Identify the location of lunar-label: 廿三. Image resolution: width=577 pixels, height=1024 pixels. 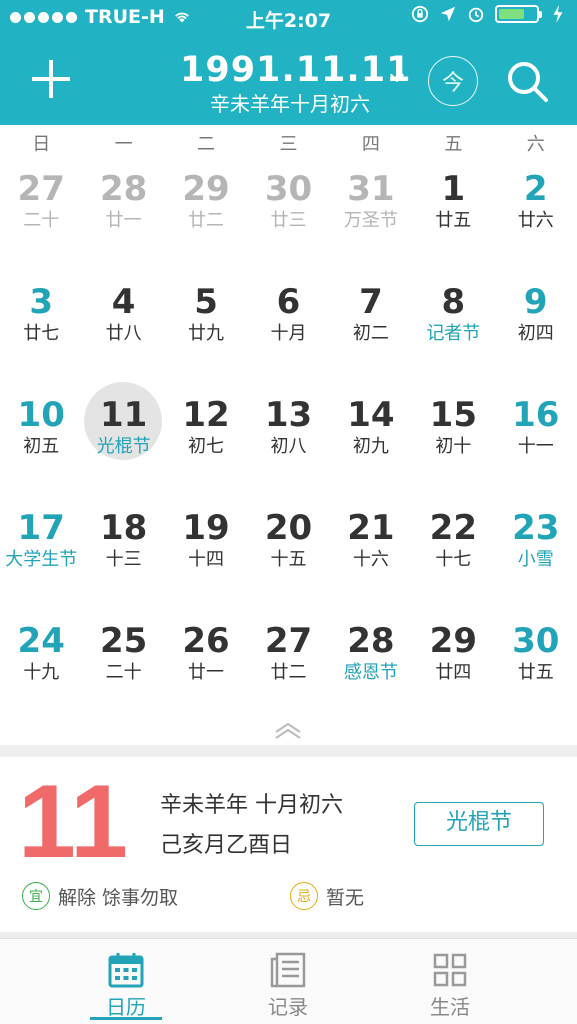
(288, 220).